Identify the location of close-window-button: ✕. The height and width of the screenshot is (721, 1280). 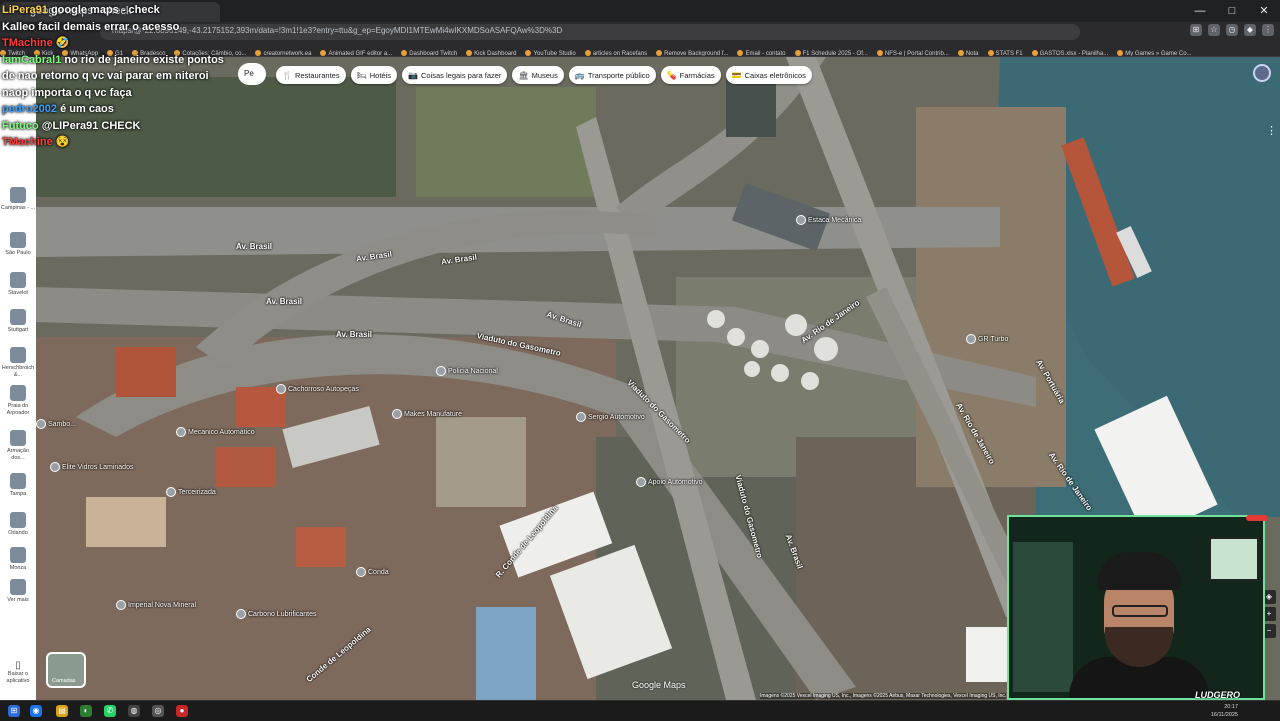
(1264, 11).